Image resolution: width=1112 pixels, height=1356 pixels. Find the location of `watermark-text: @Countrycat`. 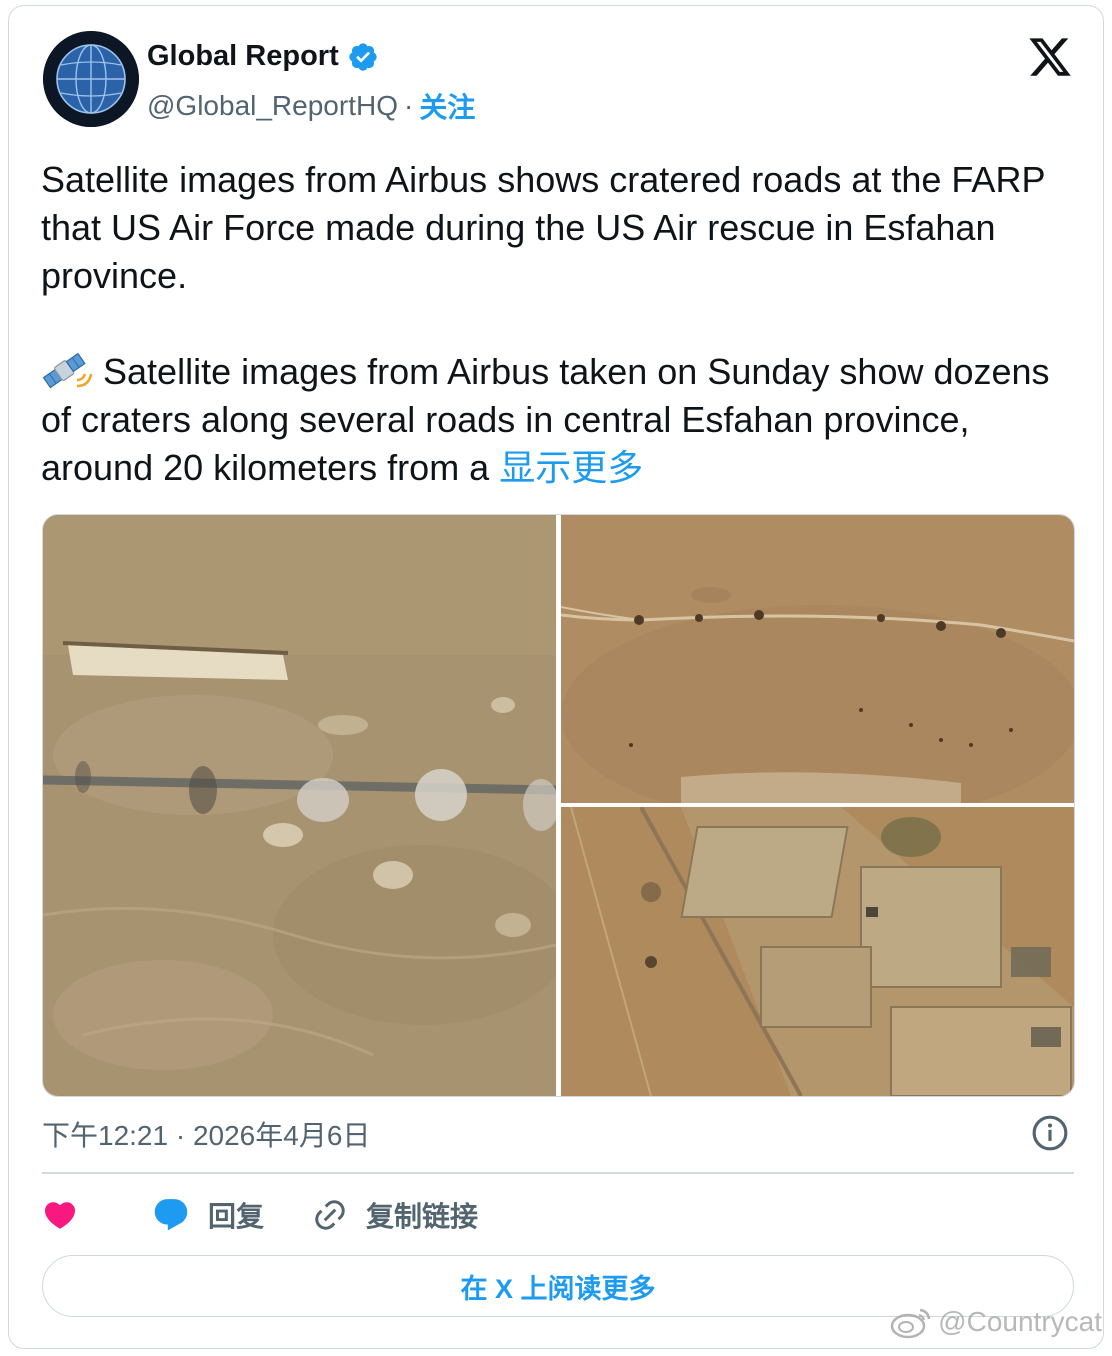

watermark-text: @Countrycat is located at coordinates (1020, 1321).